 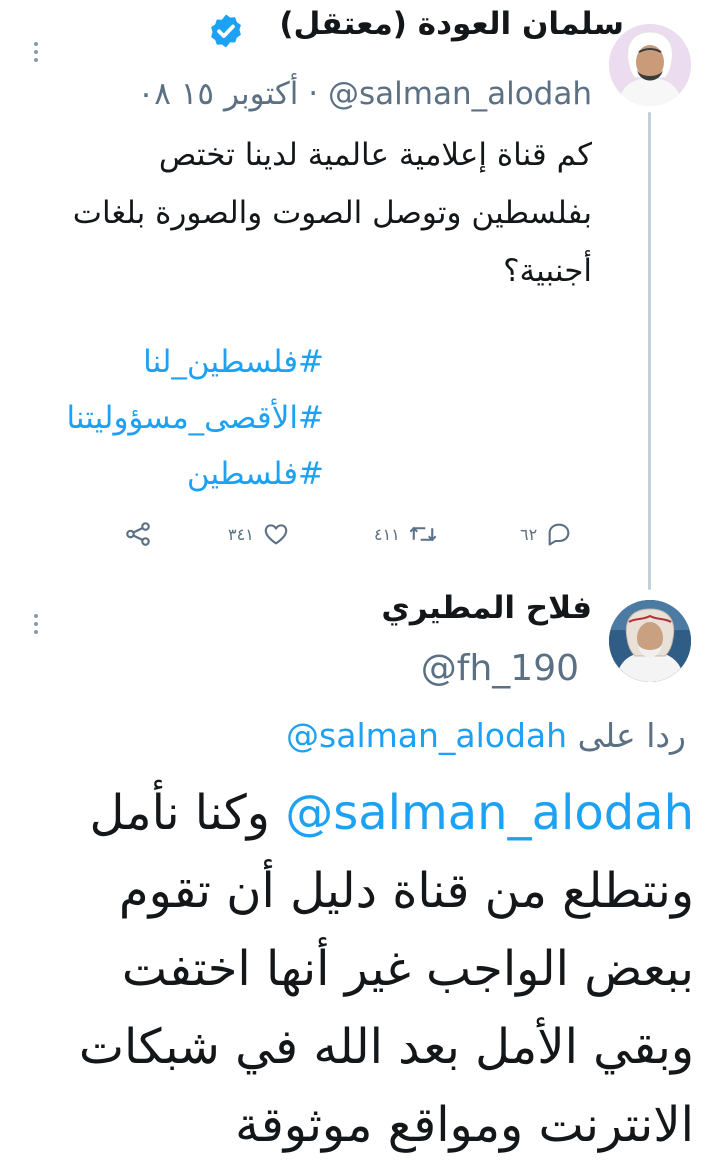 What do you see at coordinates (500, 668) in the screenshot?
I see `reply-handle: @fh_190` at bounding box center [500, 668].